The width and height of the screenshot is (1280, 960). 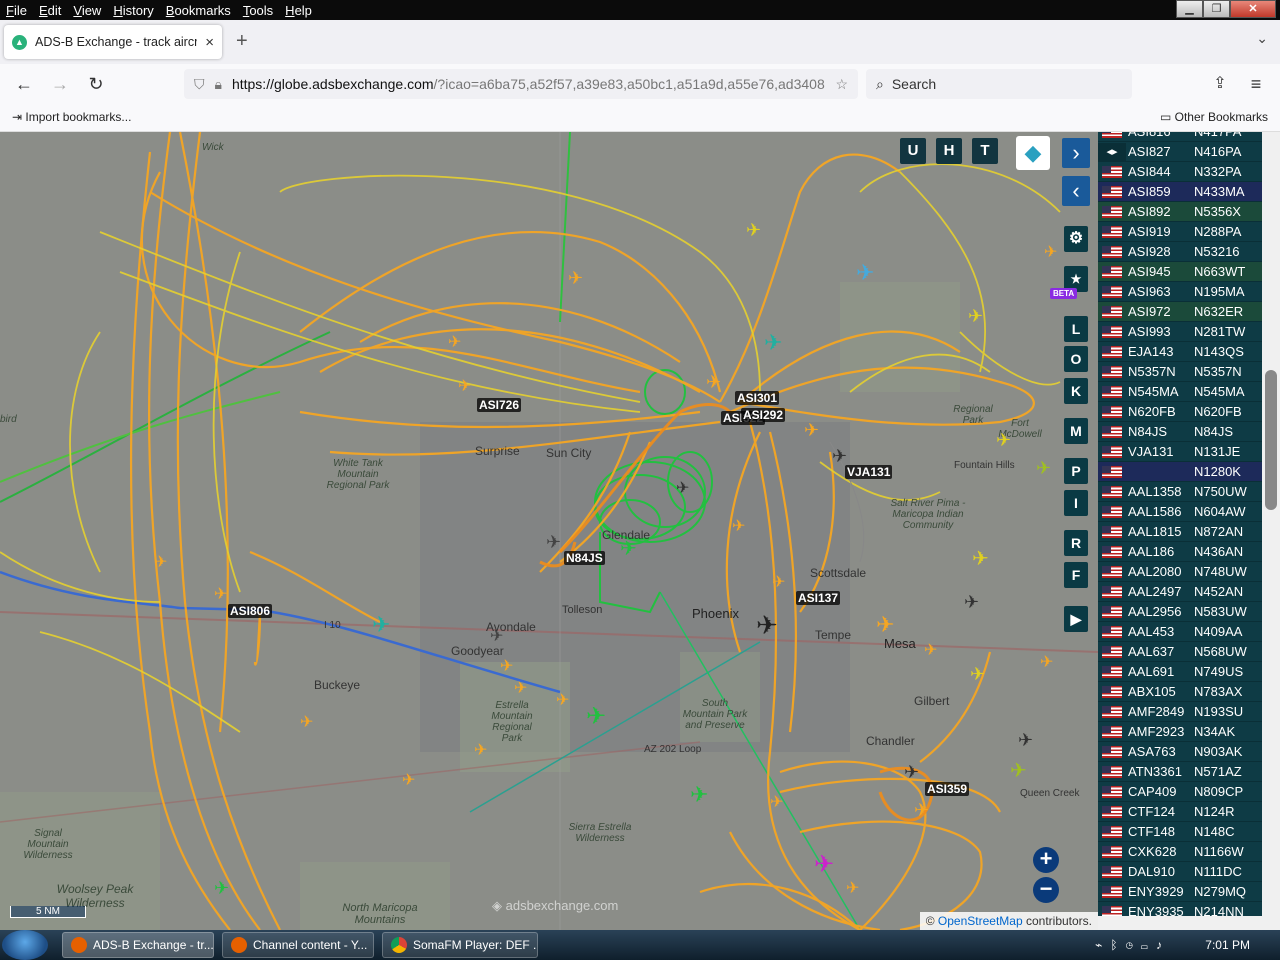 What do you see at coordinates (869, 472) in the screenshot?
I see `aircraft-label-vja131: VJA131` at bounding box center [869, 472].